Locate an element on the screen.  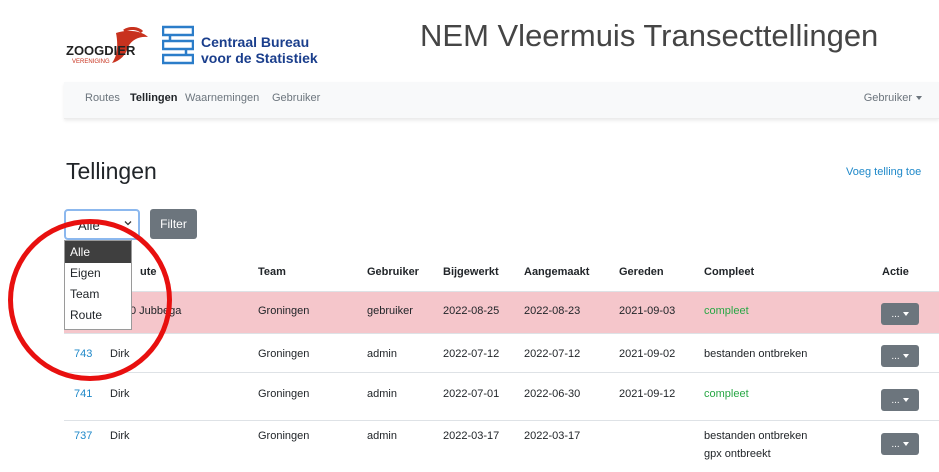
nav-routes: Routes is located at coordinates (102, 98).